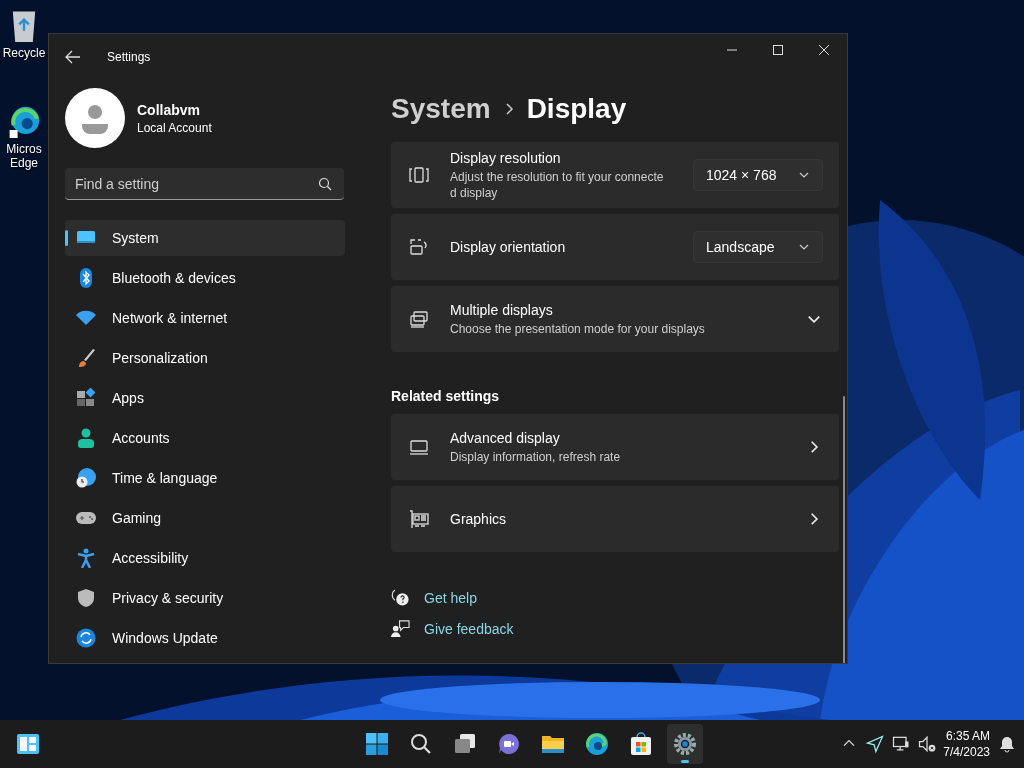 Image resolution: width=1024 pixels, height=768 pixels. I want to click on orientation-icon, so click(419, 247).